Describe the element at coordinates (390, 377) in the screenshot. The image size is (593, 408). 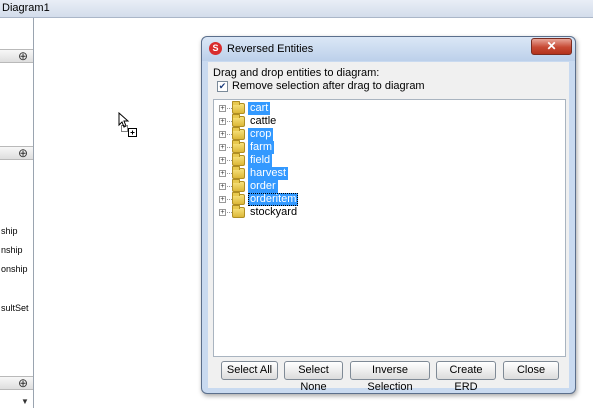
I see `inverse-selection-button: Inverse Selection` at that location.